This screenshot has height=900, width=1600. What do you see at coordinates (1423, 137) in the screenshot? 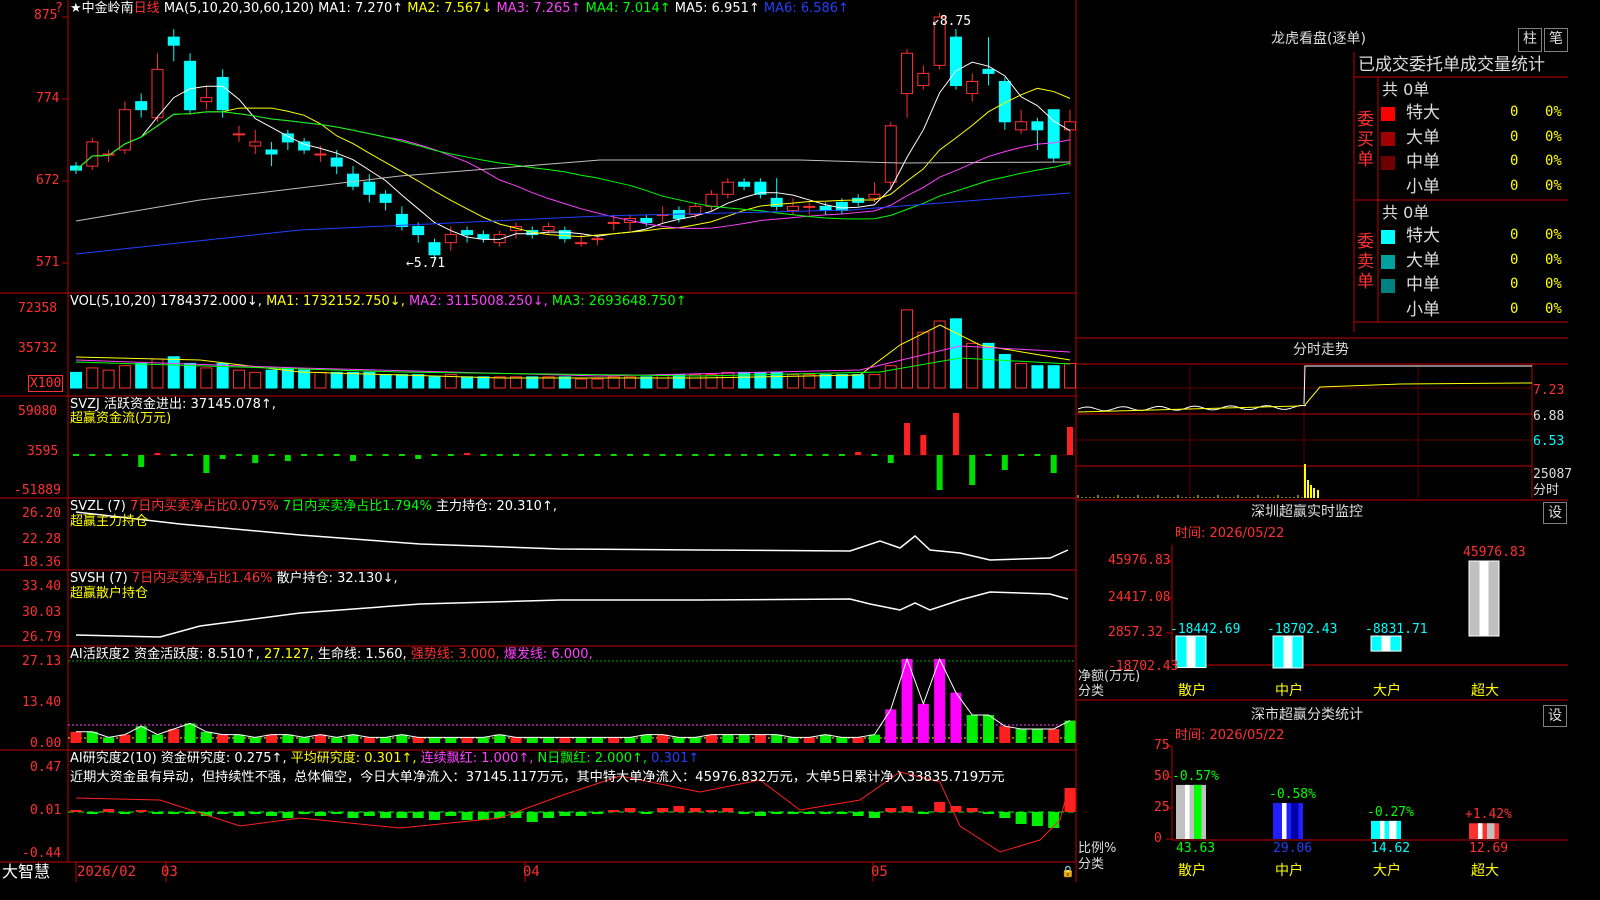
I see `order-size-label: 大单` at bounding box center [1423, 137].